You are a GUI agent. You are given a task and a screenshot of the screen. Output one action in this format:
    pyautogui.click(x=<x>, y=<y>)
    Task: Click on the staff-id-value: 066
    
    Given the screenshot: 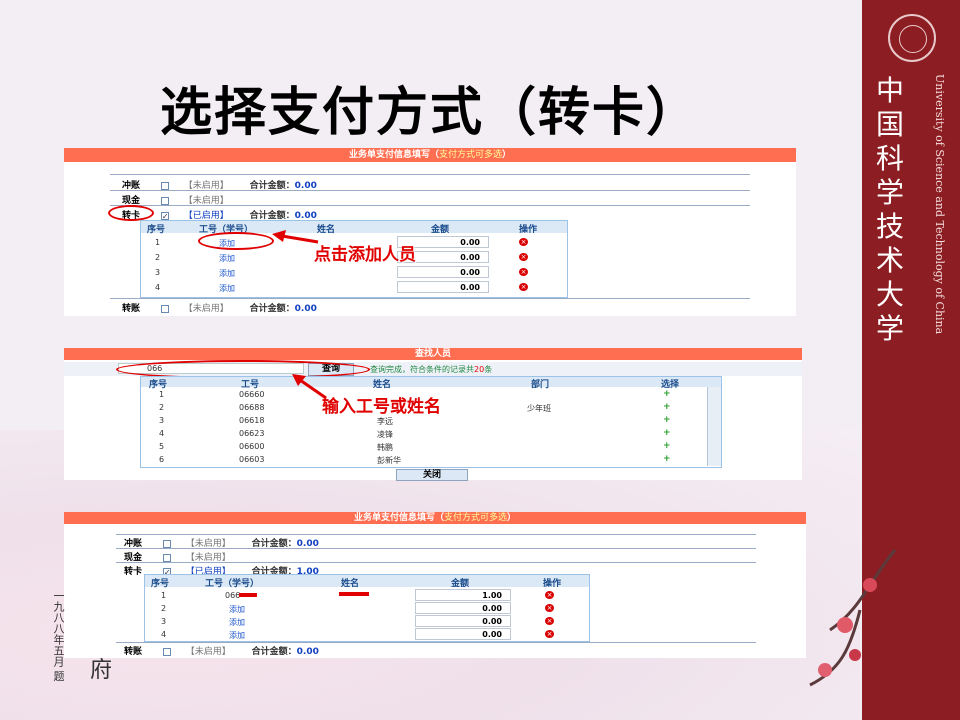 What is the action you would take?
    pyautogui.click(x=233, y=595)
    